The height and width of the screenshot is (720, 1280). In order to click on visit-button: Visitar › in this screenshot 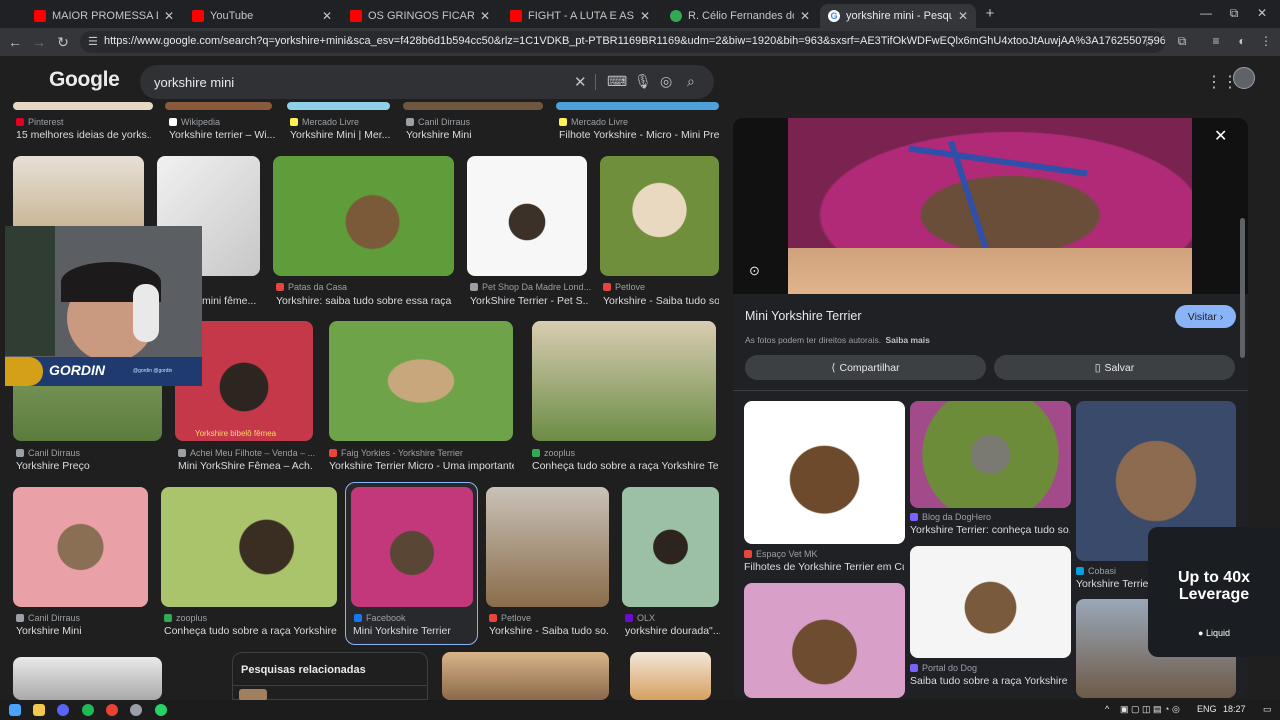, I will do `click(1205, 316)`.